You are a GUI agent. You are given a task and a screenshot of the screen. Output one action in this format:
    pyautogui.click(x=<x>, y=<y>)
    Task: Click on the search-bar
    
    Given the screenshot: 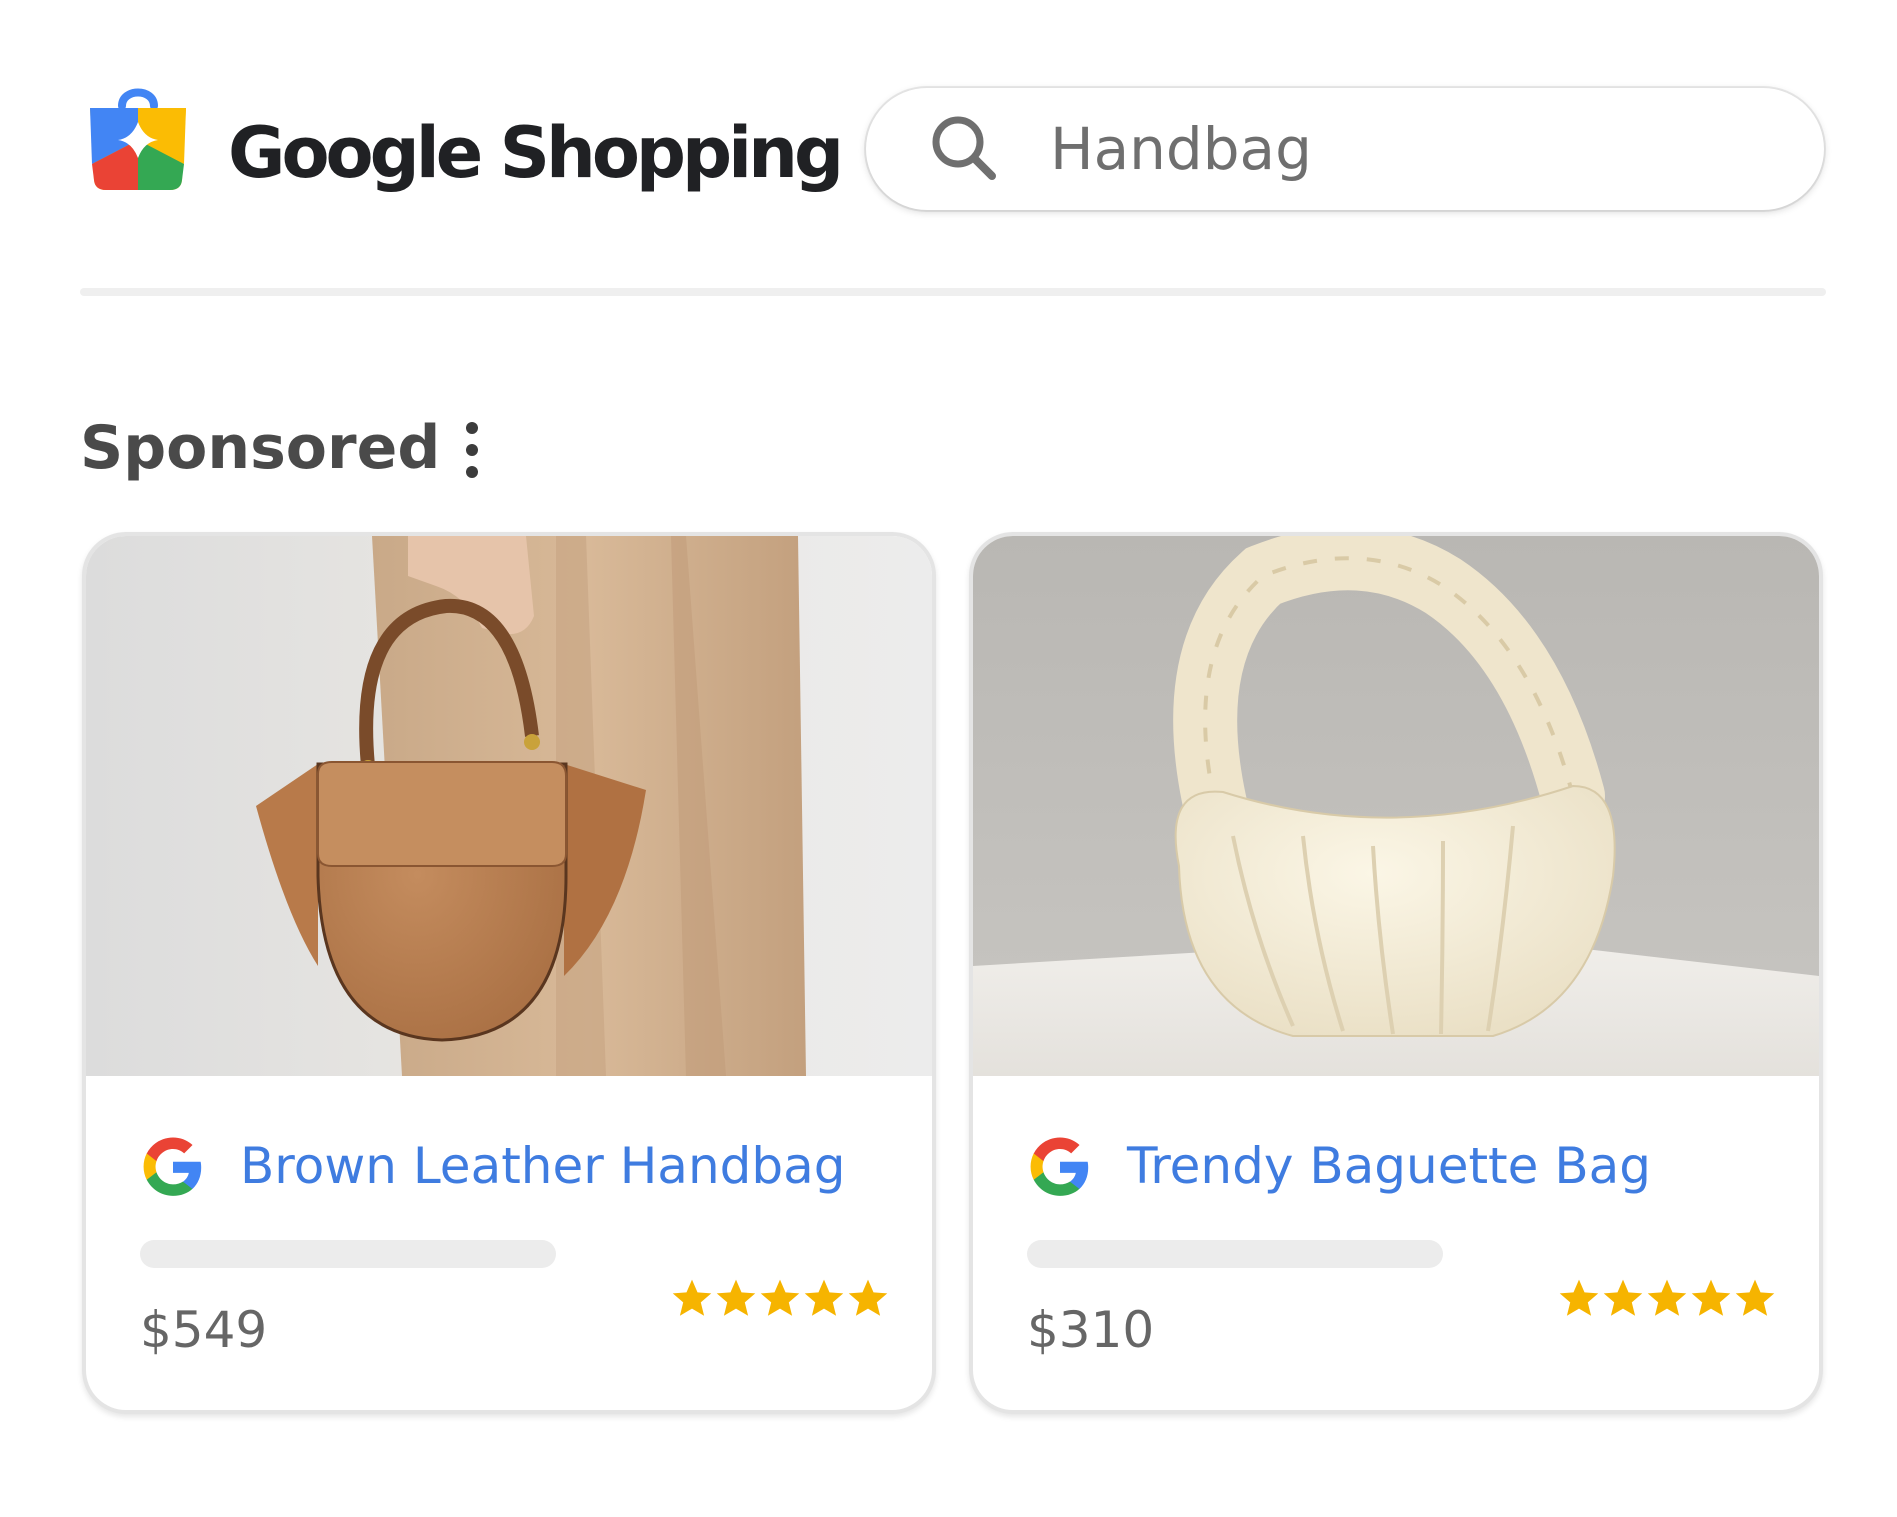 What is the action you would take?
    pyautogui.click(x=1345, y=149)
    